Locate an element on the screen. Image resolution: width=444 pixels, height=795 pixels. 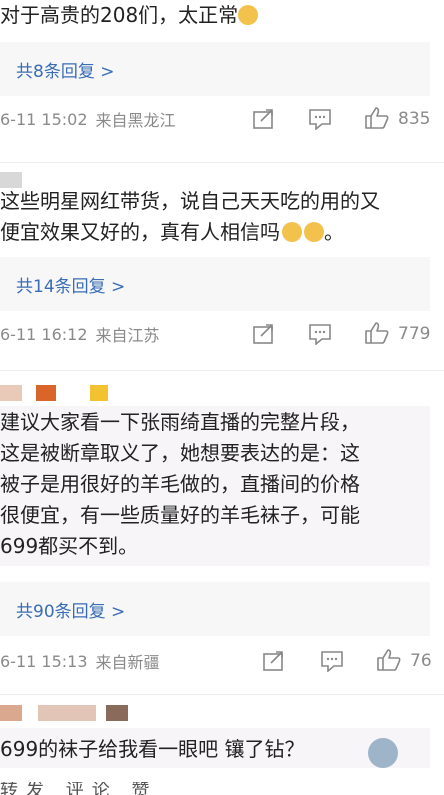
like-count: 779 is located at coordinates (414, 334).